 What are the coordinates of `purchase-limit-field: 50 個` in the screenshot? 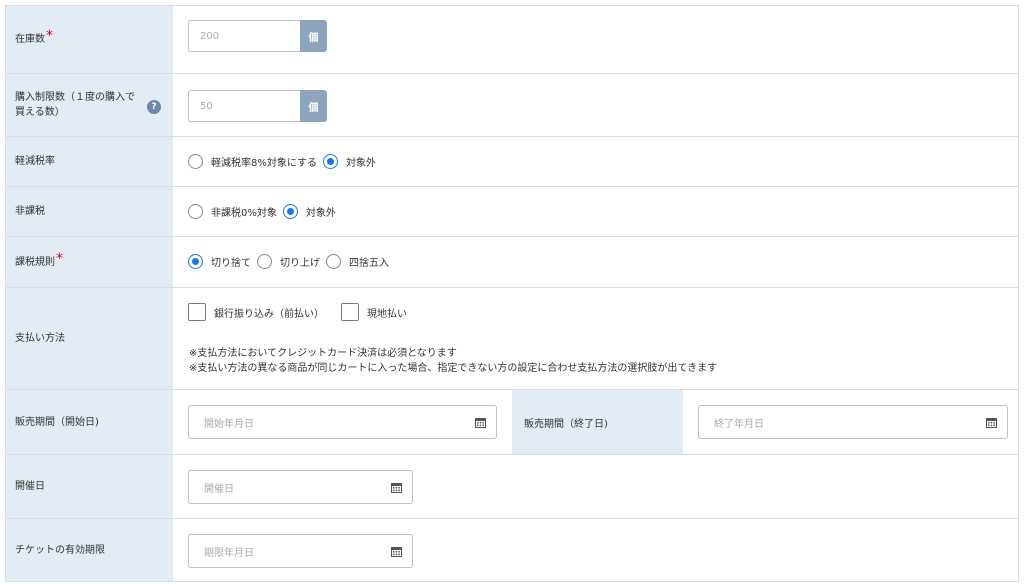 It's located at (257, 106).